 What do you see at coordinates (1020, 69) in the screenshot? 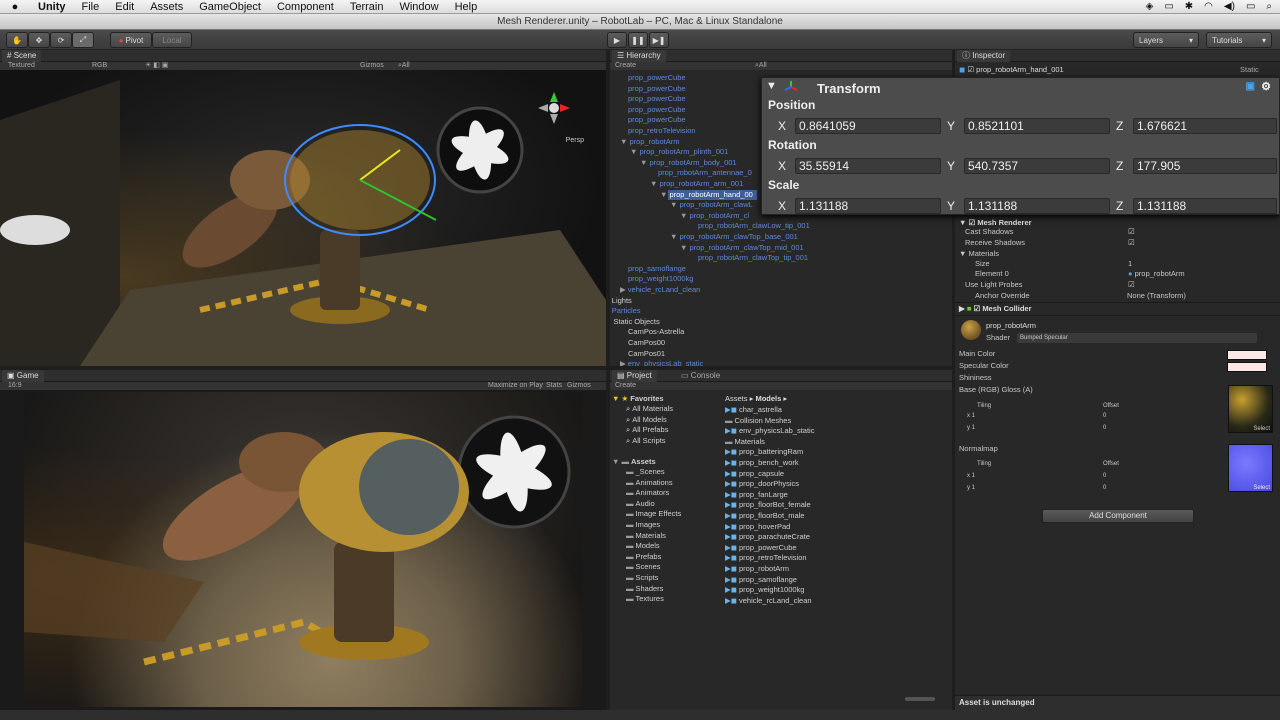
I see `object-name-field: prop_robotArm_hand_001` at bounding box center [1020, 69].